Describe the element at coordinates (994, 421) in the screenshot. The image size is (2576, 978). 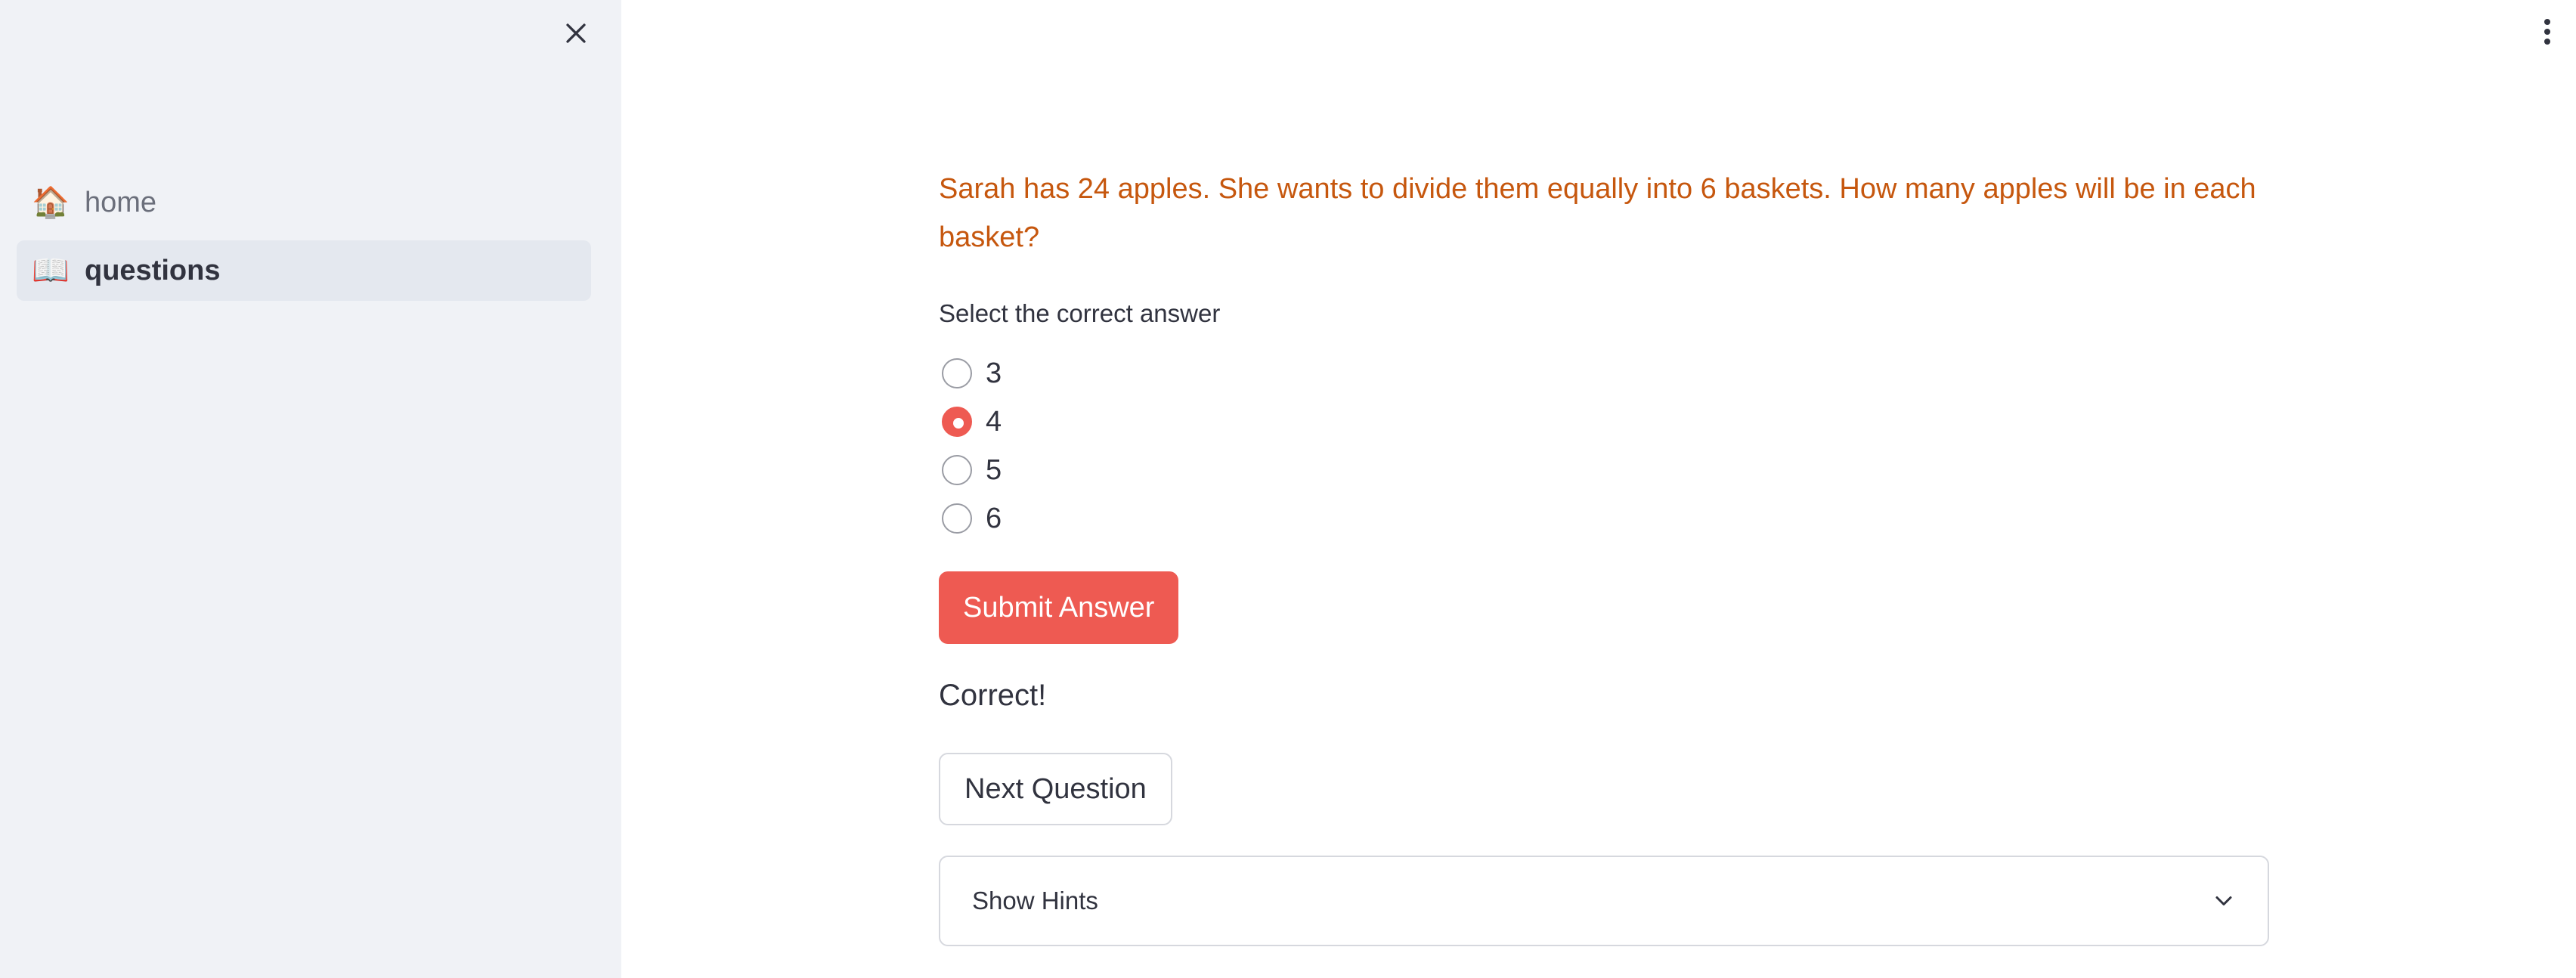
I see `radio-label: 4` at that location.